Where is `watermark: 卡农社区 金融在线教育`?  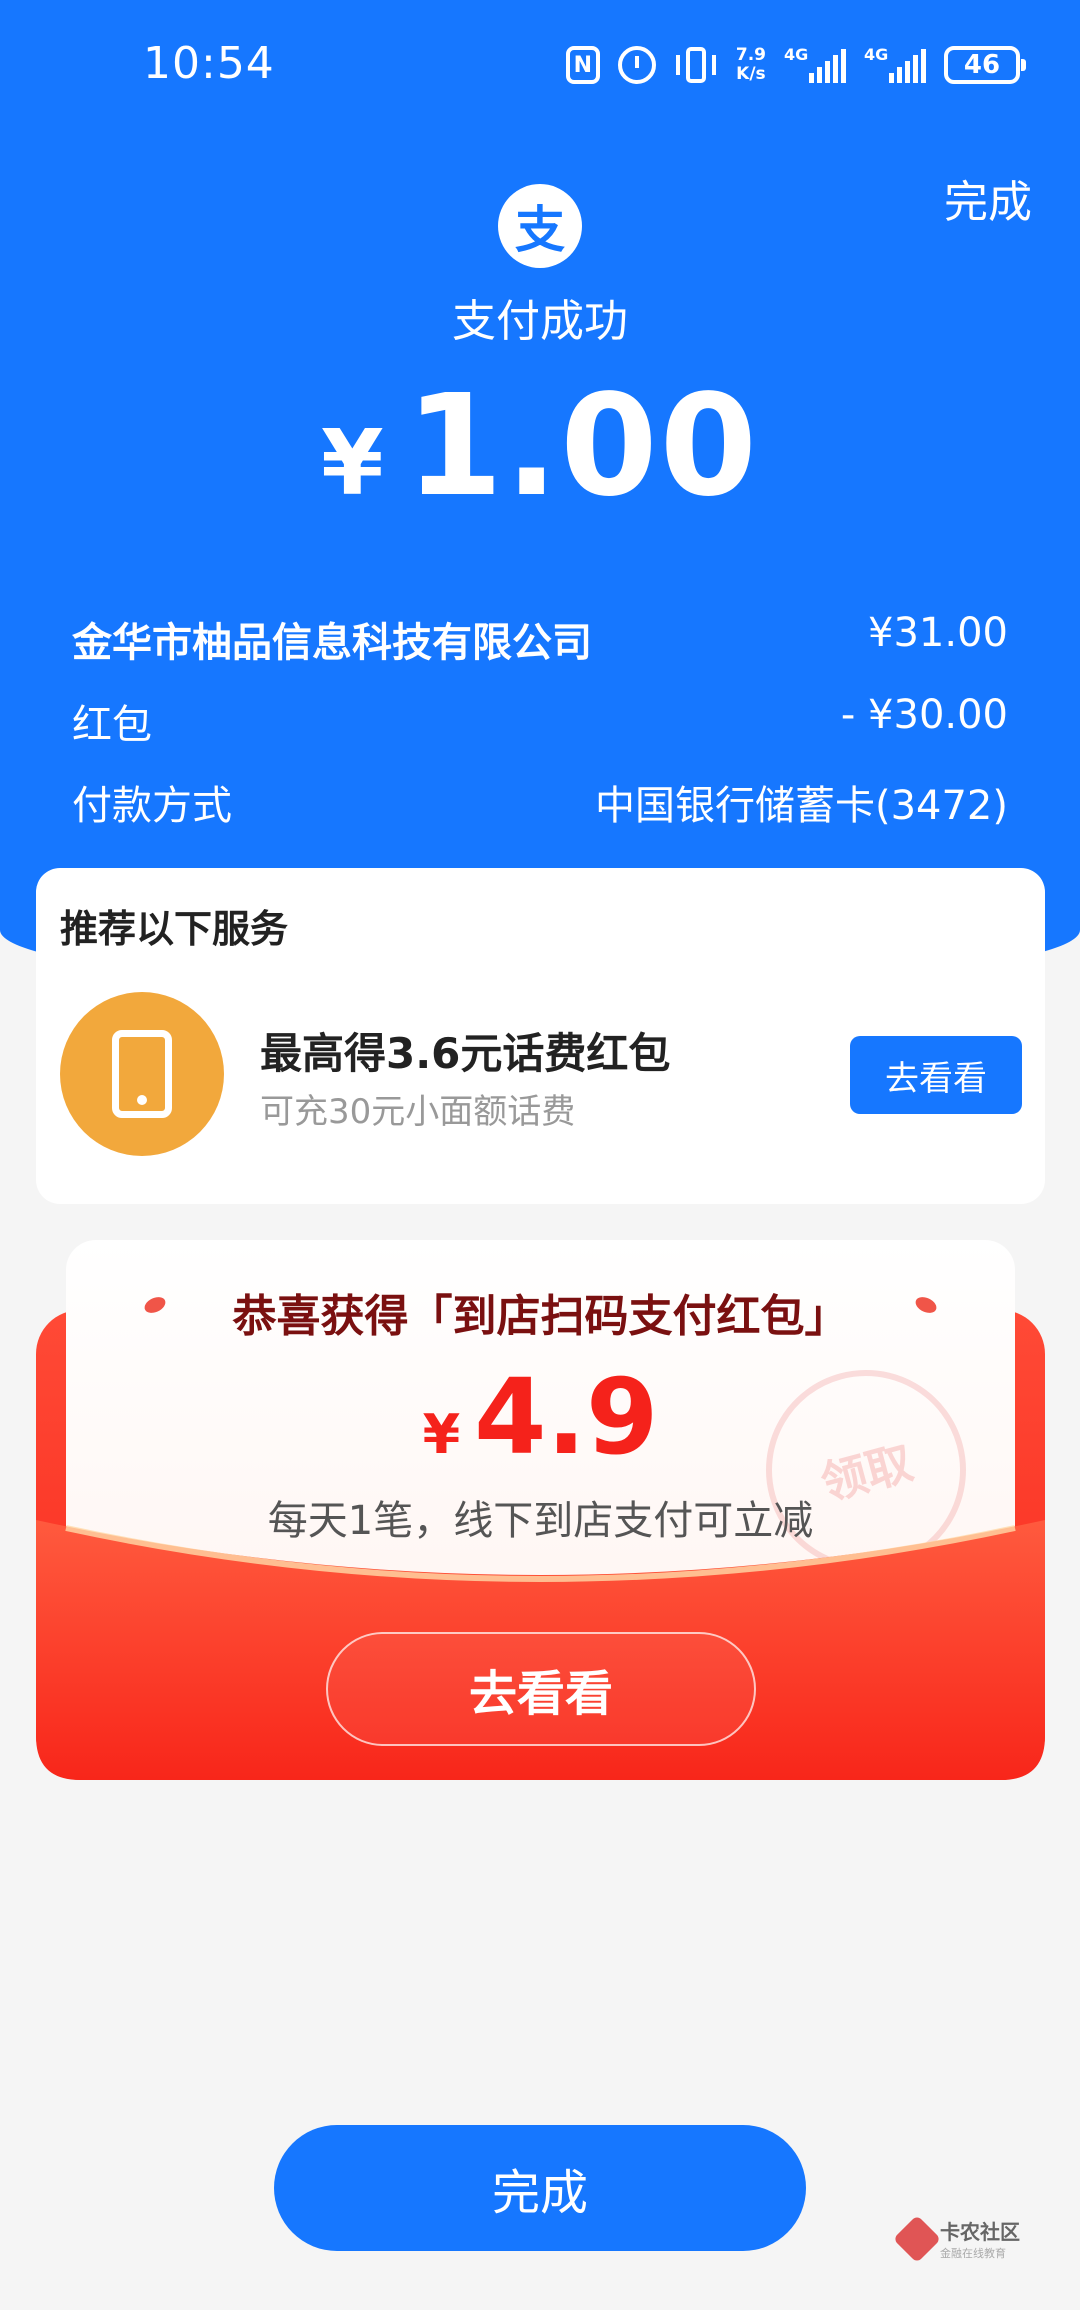 watermark: 卡农社区 金融在线教育 is located at coordinates (956, 2238).